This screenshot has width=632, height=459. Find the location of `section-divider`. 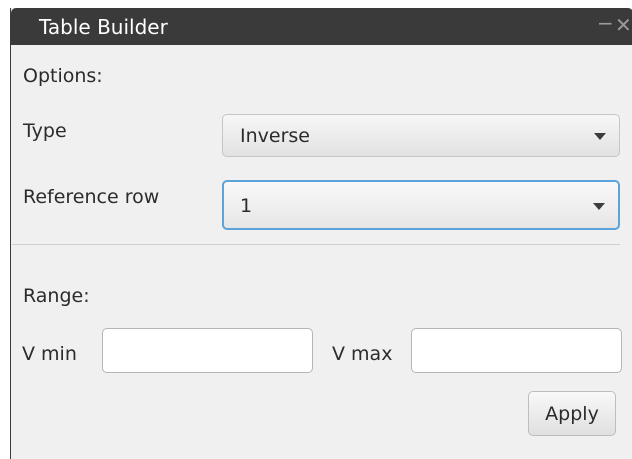

section-divider is located at coordinates (316, 244).